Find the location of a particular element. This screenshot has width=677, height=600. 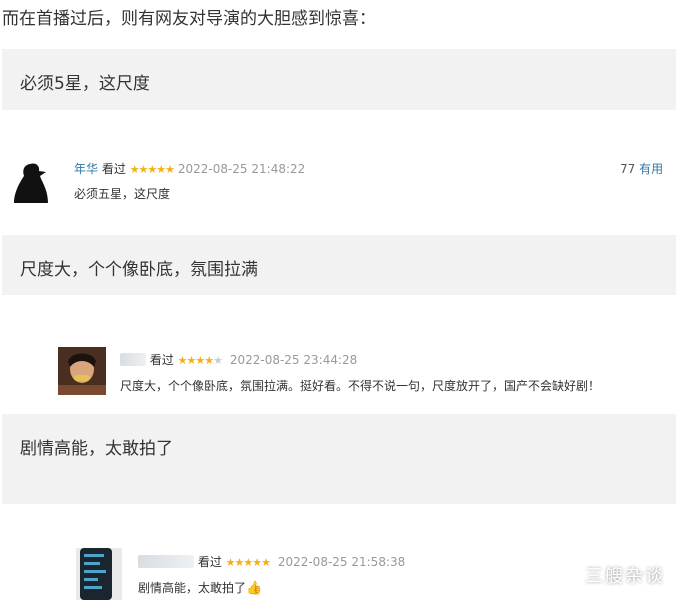

quote-text: 必须5星，这尺度 is located at coordinates (85, 84).